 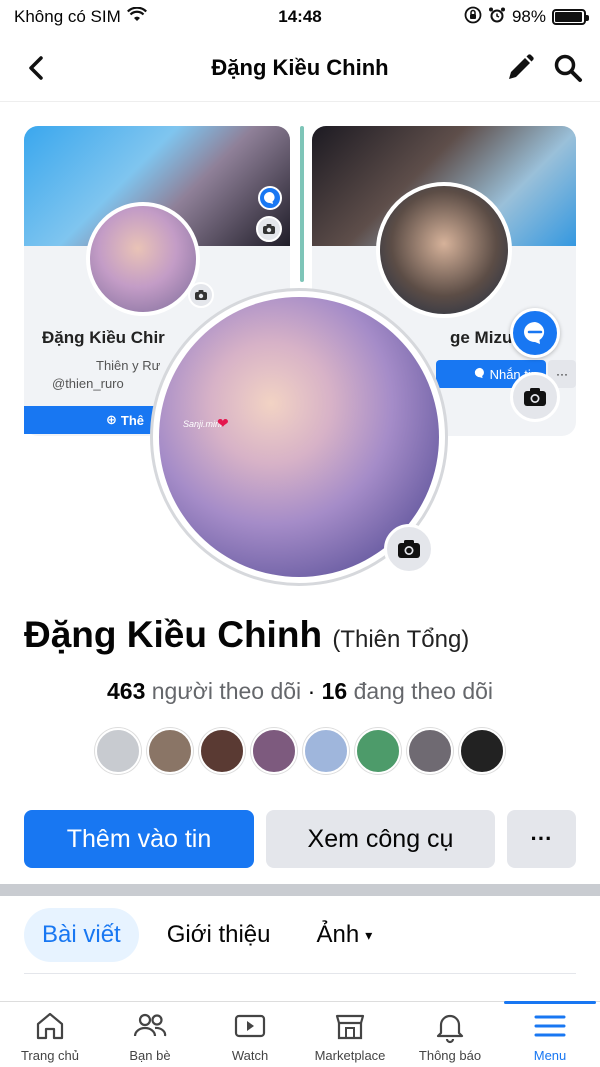 What do you see at coordinates (219, 935) in the screenshot?
I see `tab-about: Giới thiệu` at bounding box center [219, 935].